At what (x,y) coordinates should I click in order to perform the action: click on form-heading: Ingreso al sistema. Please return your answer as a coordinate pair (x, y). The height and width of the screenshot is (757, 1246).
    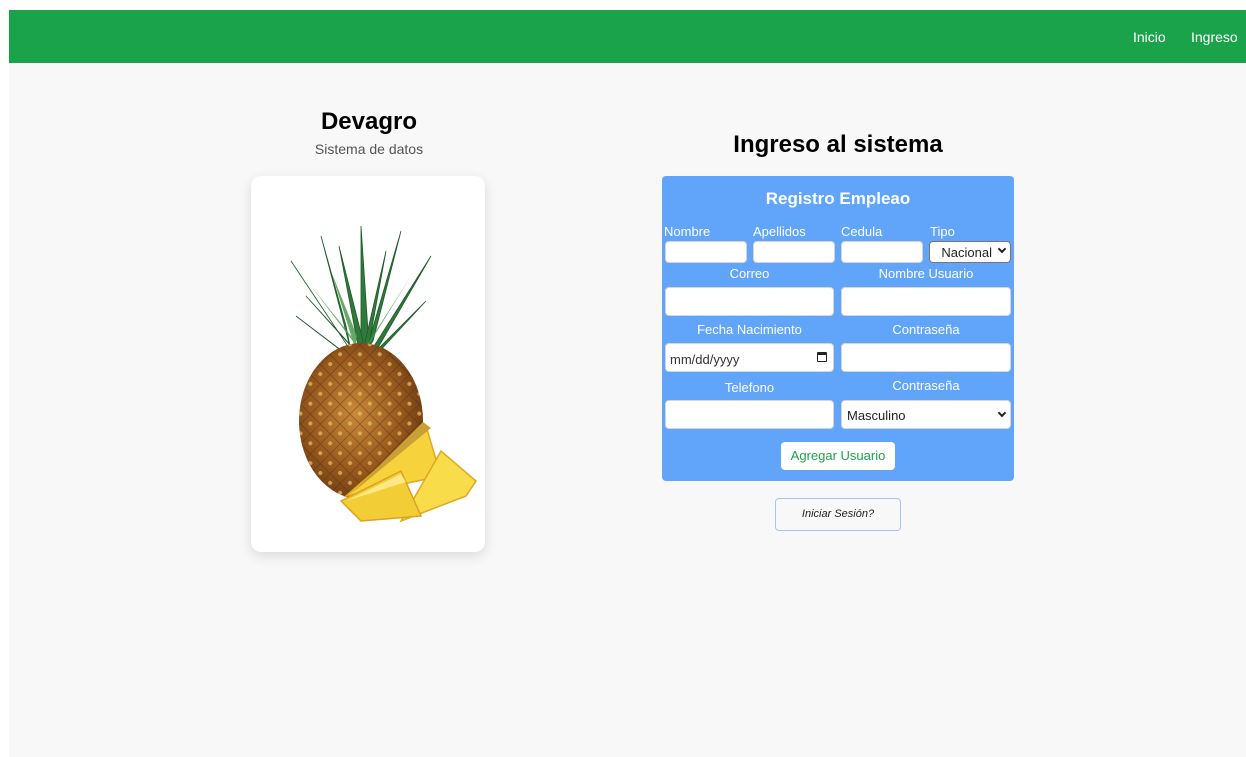
    Looking at the image, I should click on (838, 144).